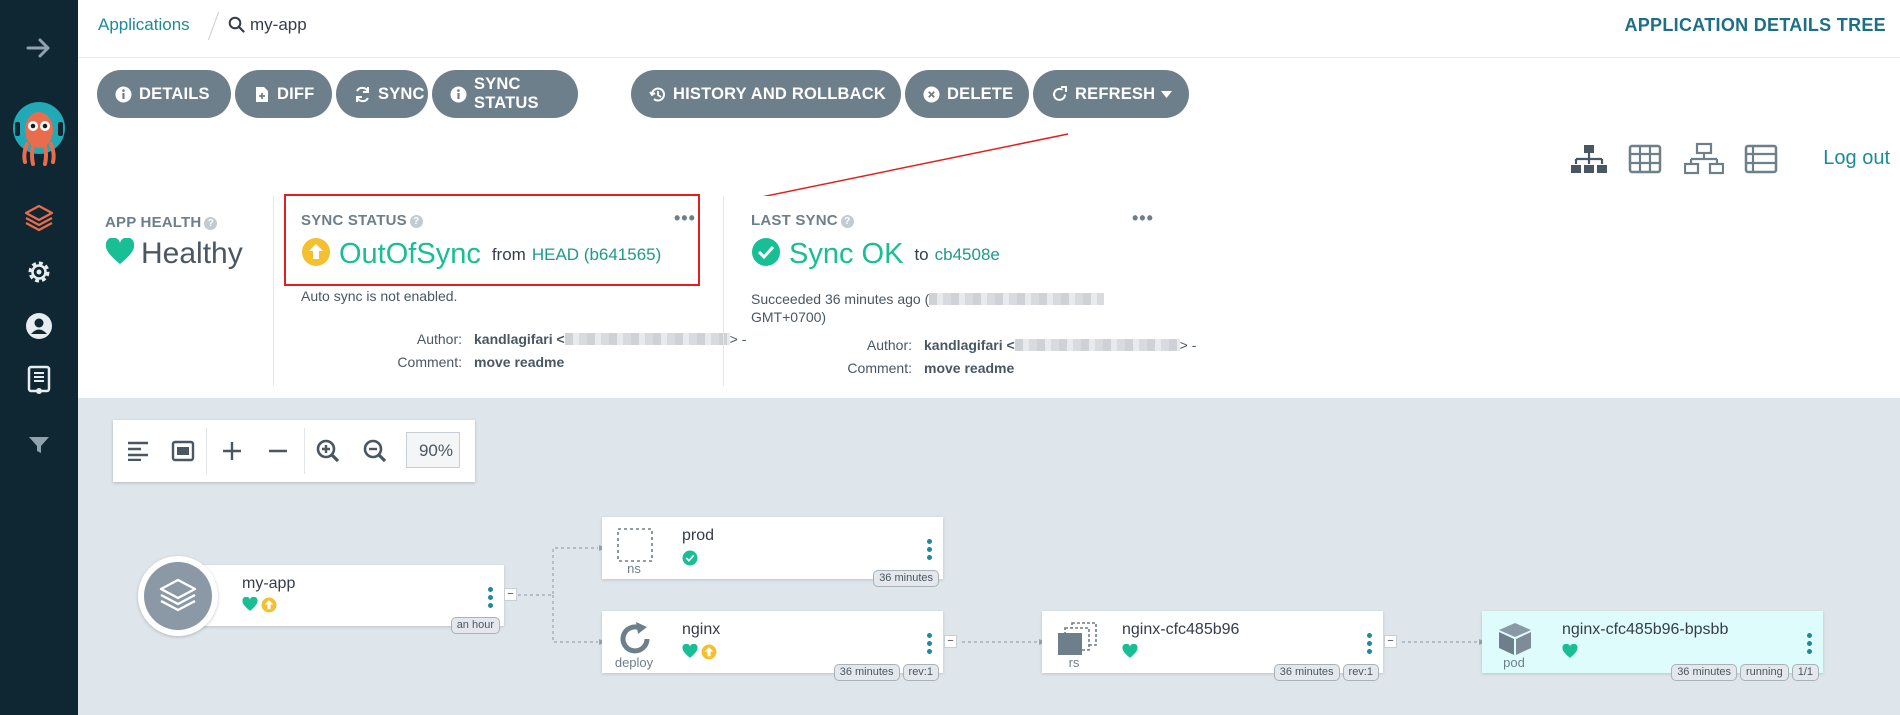 Image resolution: width=1900 pixels, height=715 pixels. I want to click on fit-to-screen-icon, so click(183, 451).